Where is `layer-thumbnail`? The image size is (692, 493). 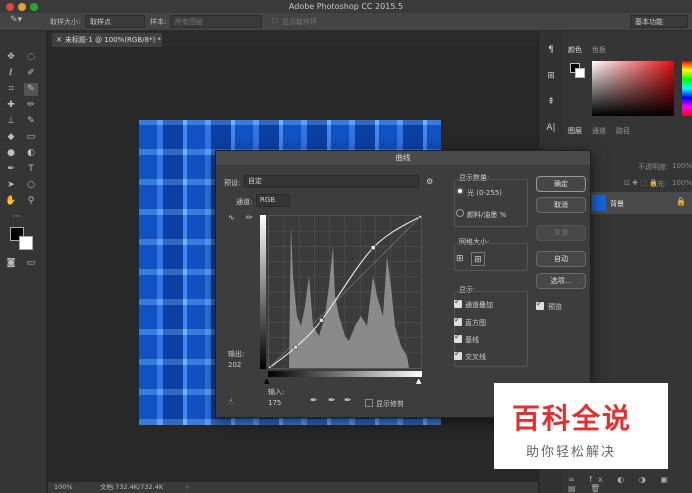 layer-thumbnail is located at coordinates (599, 203).